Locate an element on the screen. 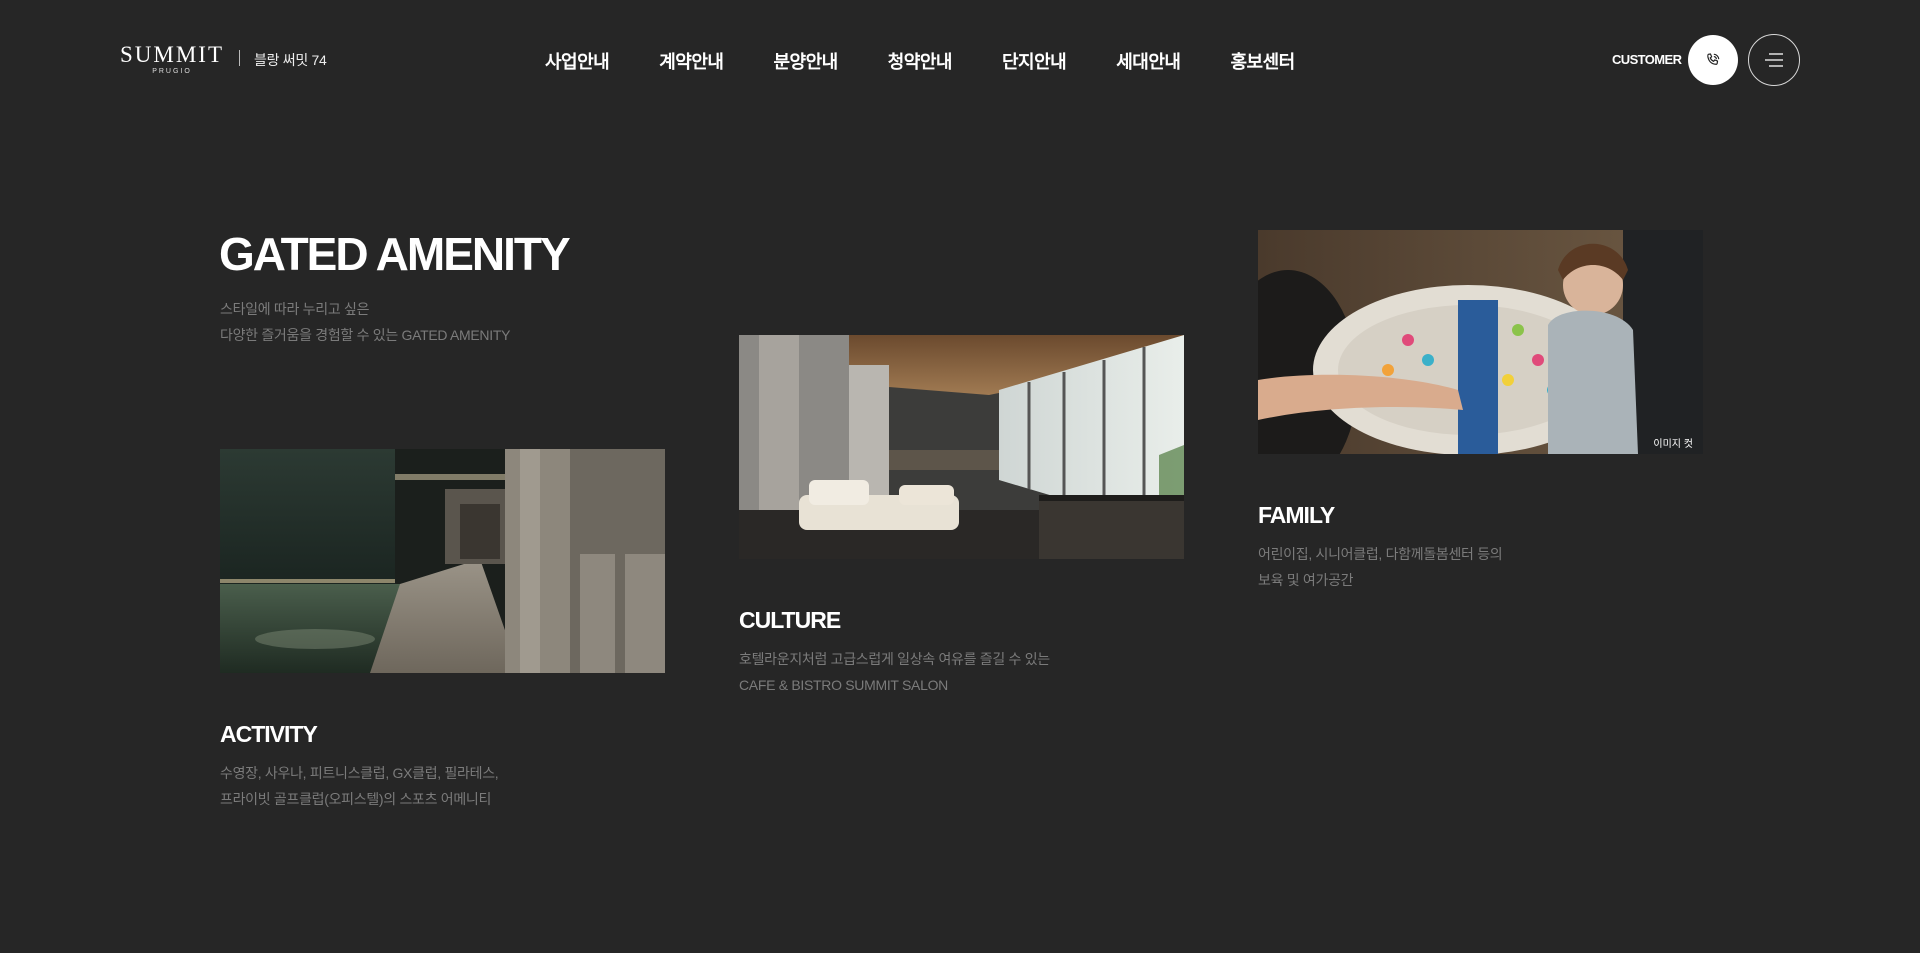 Image resolution: width=1920 pixels, height=953 pixels. logo: SUMMIT PRUGIO 블랑 써밋 74 is located at coordinates (223, 58).